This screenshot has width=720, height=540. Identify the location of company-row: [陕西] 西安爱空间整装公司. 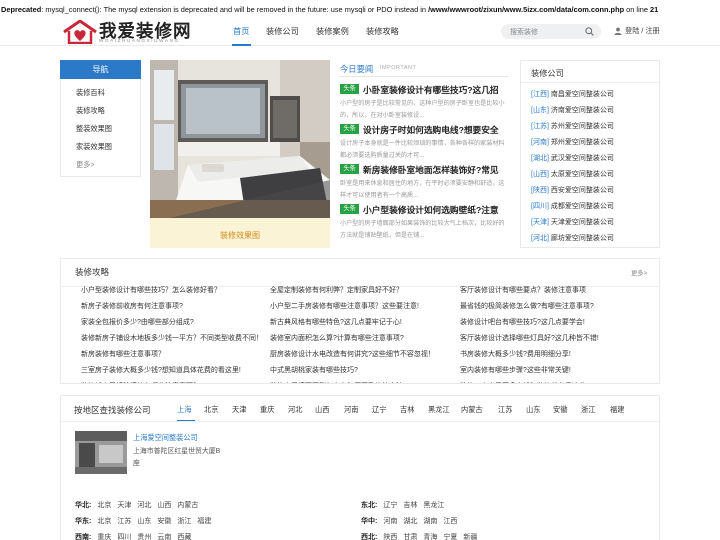
(572, 190).